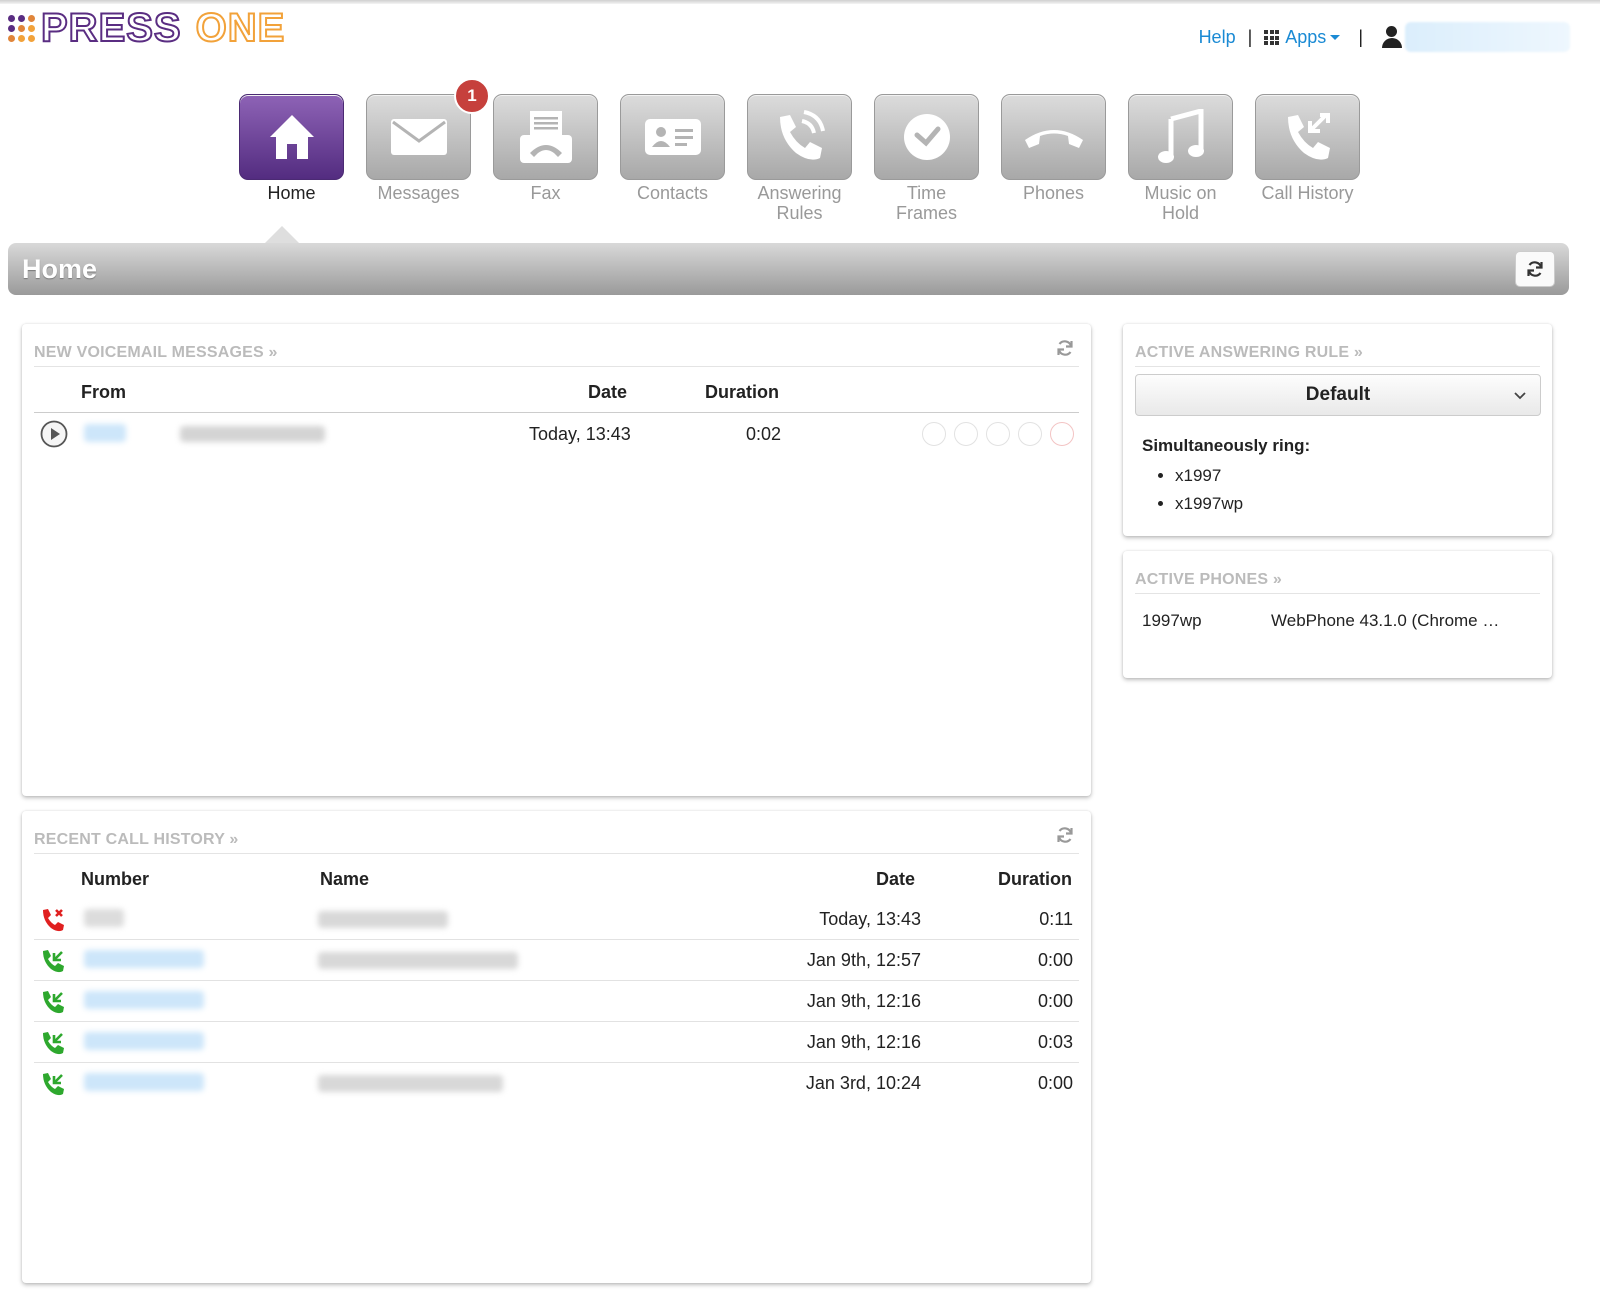 The width and height of the screenshot is (1600, 1308). I want to click on call-duration: 0:00, so click(1055, 1083).